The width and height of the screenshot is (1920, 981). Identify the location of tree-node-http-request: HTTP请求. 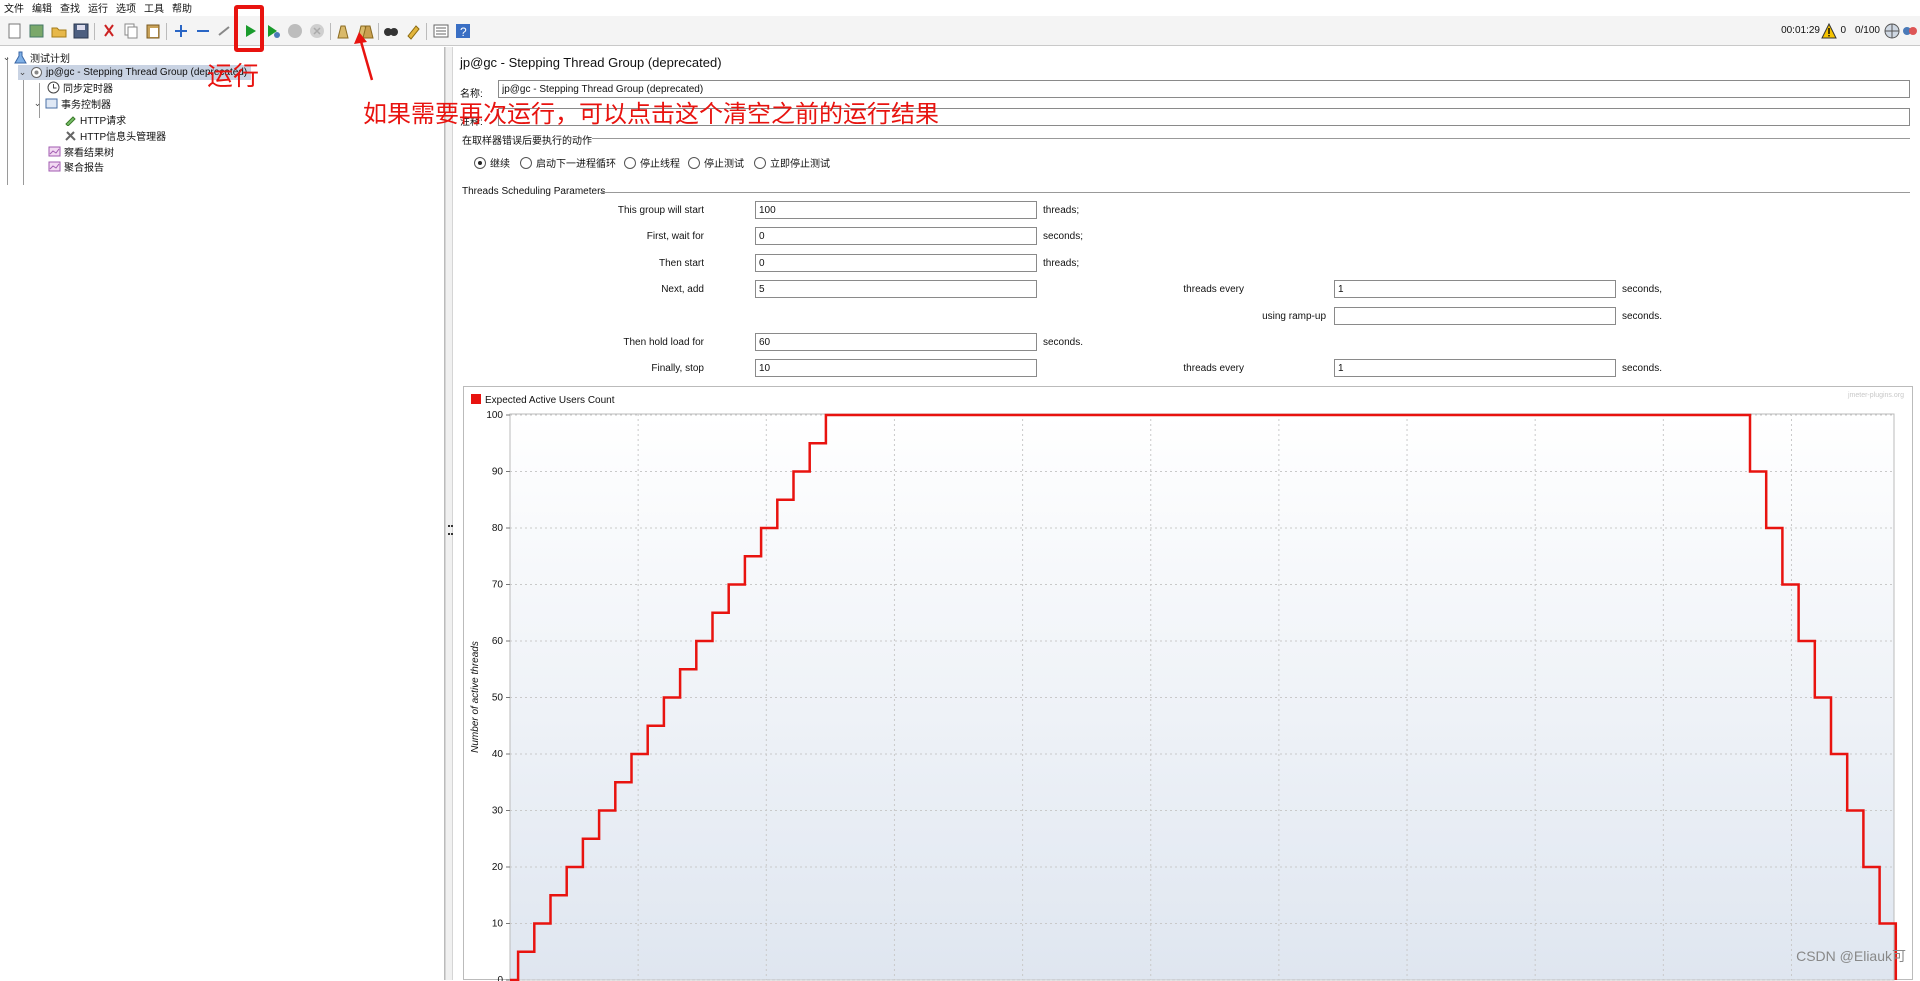
(95, 119).